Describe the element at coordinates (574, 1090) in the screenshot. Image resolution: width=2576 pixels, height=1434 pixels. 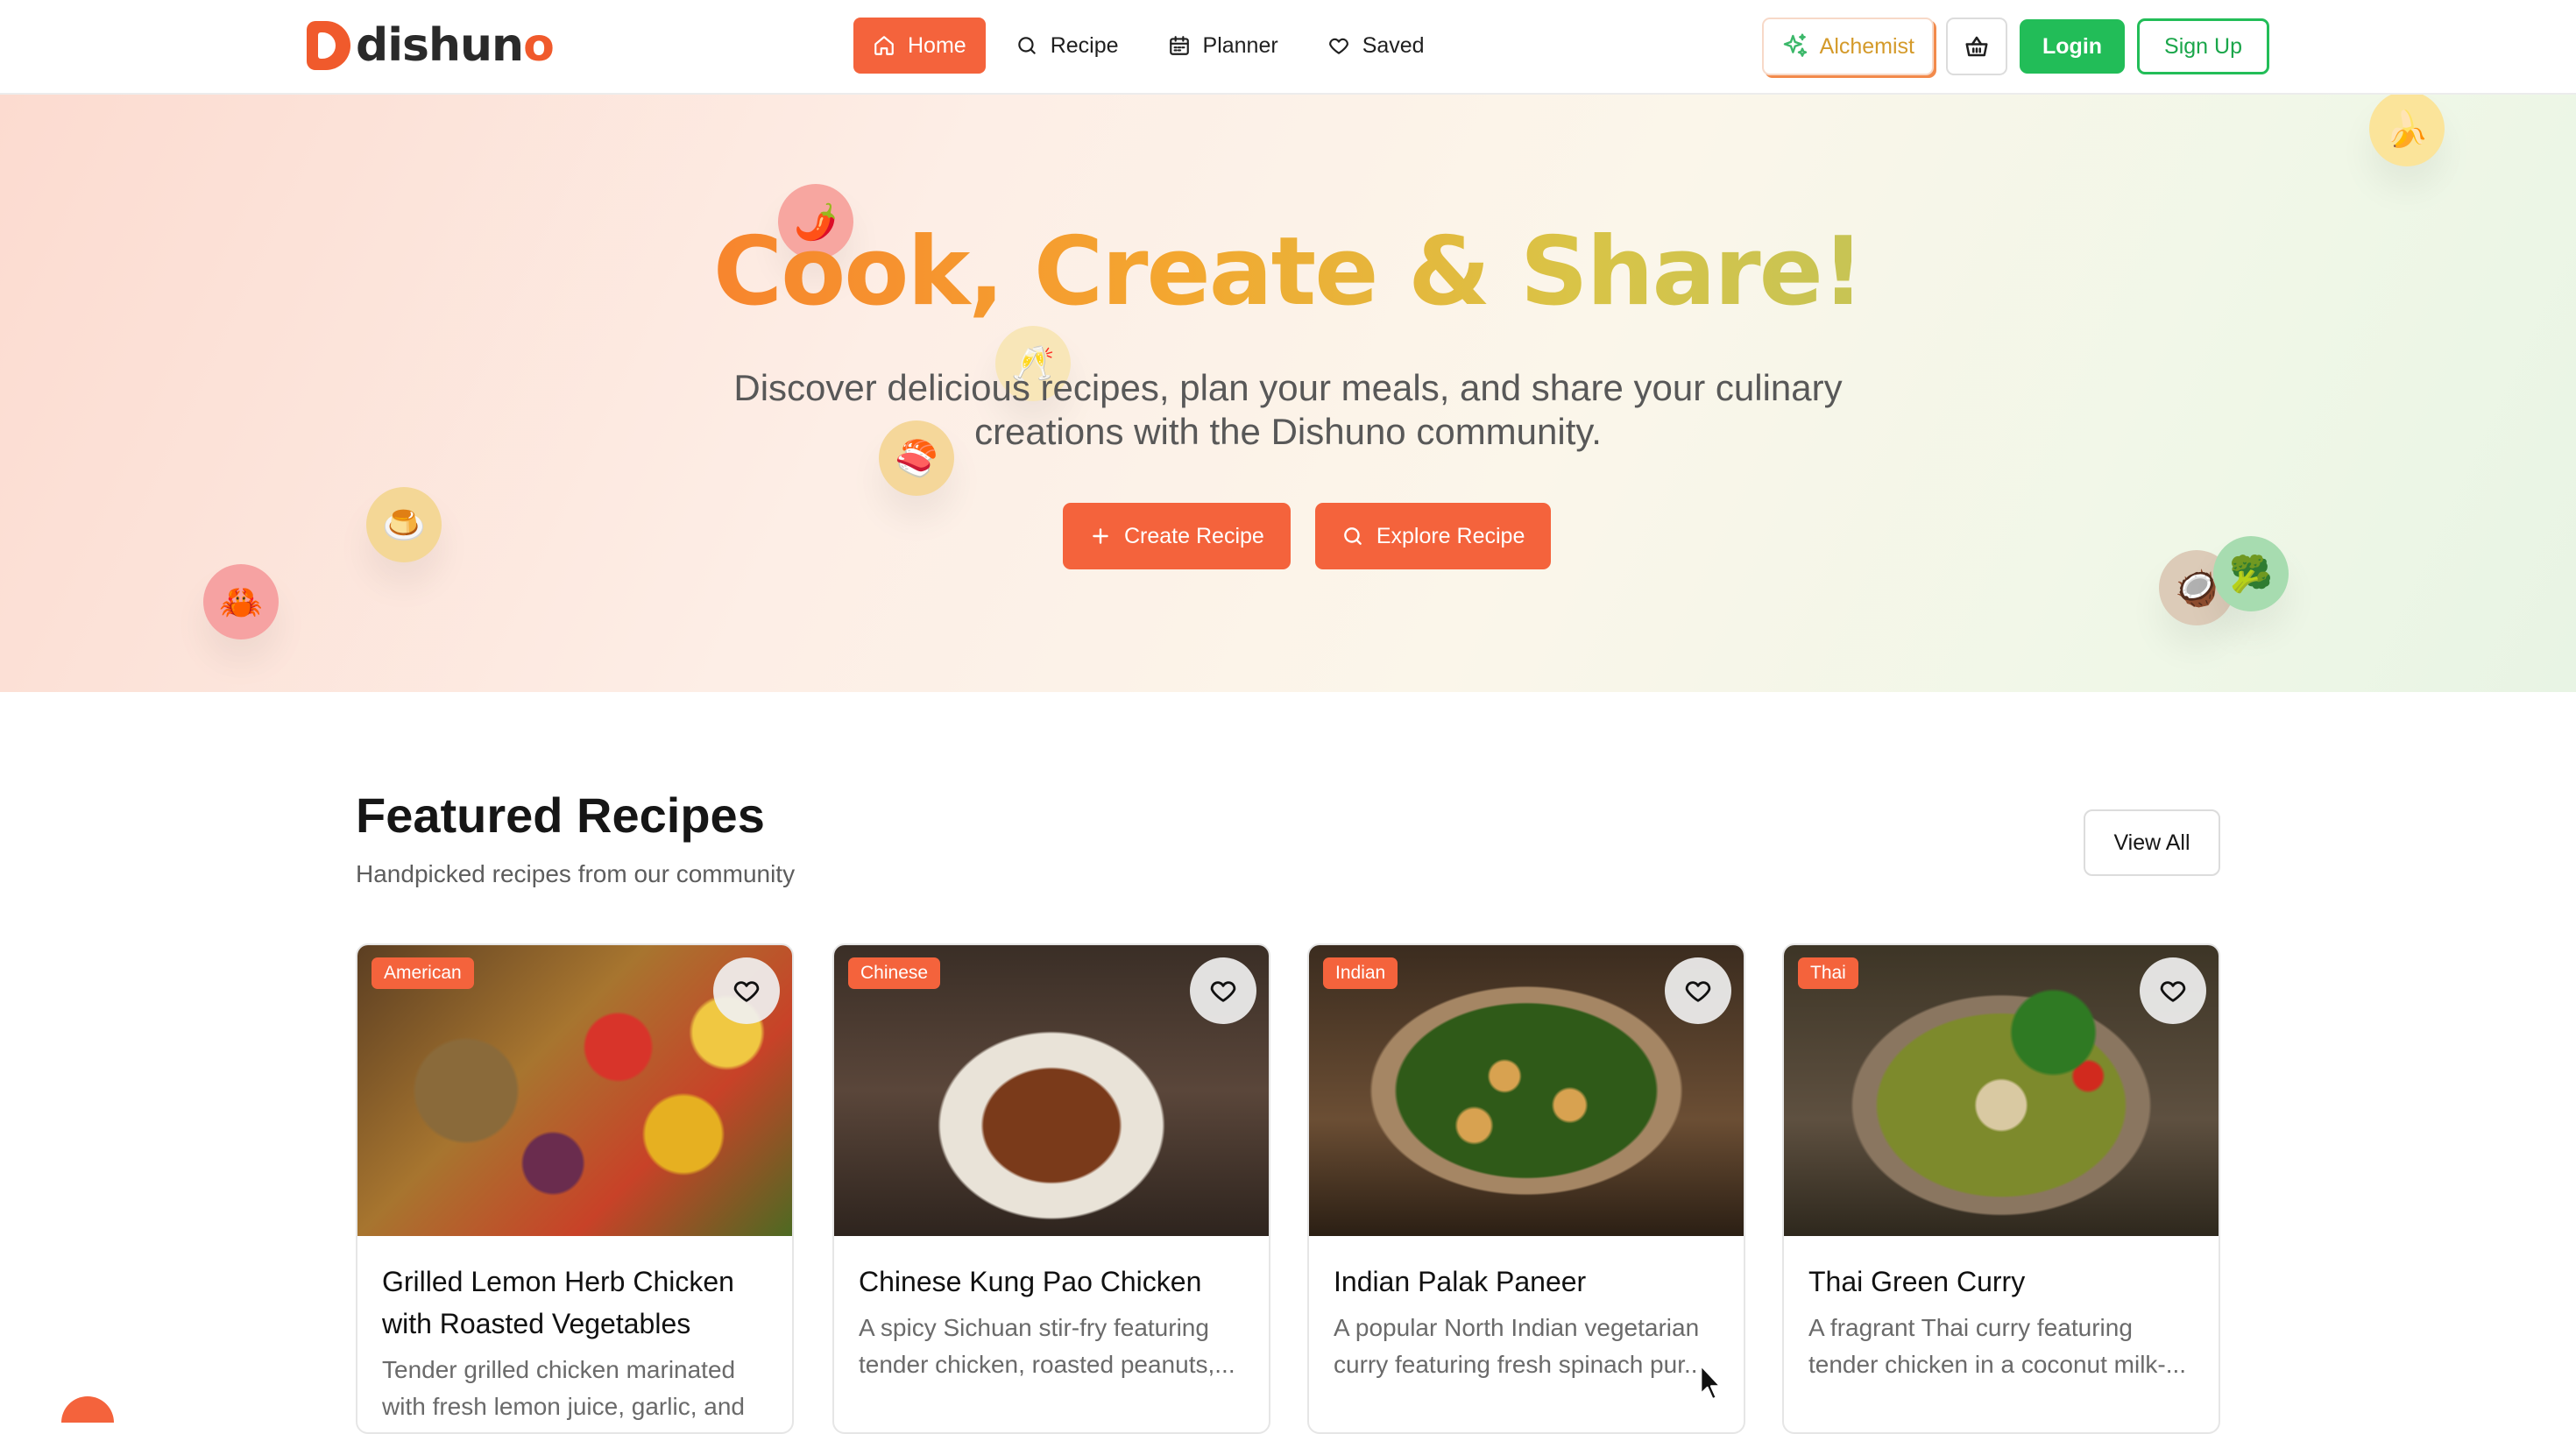
I see `recipe-image: American` at that location.